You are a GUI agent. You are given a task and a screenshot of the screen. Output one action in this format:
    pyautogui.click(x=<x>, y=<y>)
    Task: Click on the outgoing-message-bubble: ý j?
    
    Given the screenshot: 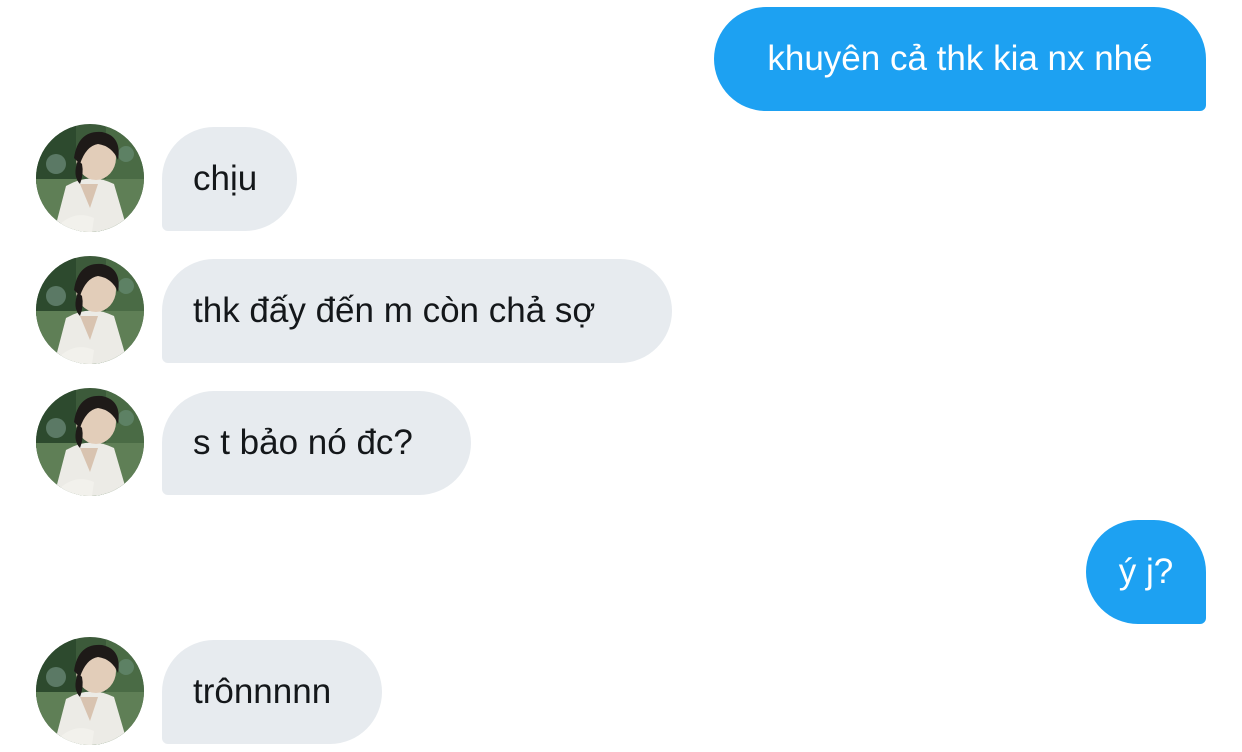 What is the action you would take?
    pyautogui.click(x=1146, y=572)
    